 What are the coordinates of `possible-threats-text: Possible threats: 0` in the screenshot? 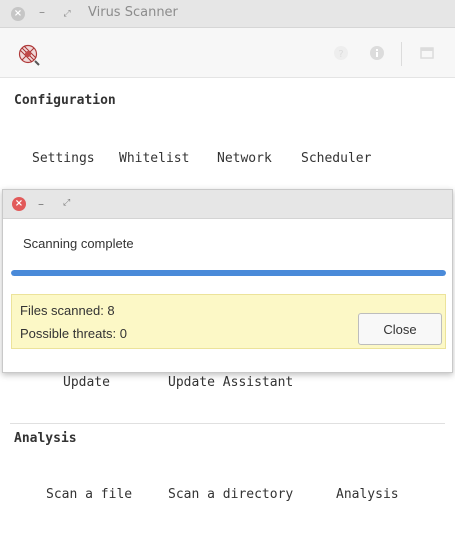 It's located at (73, 333).